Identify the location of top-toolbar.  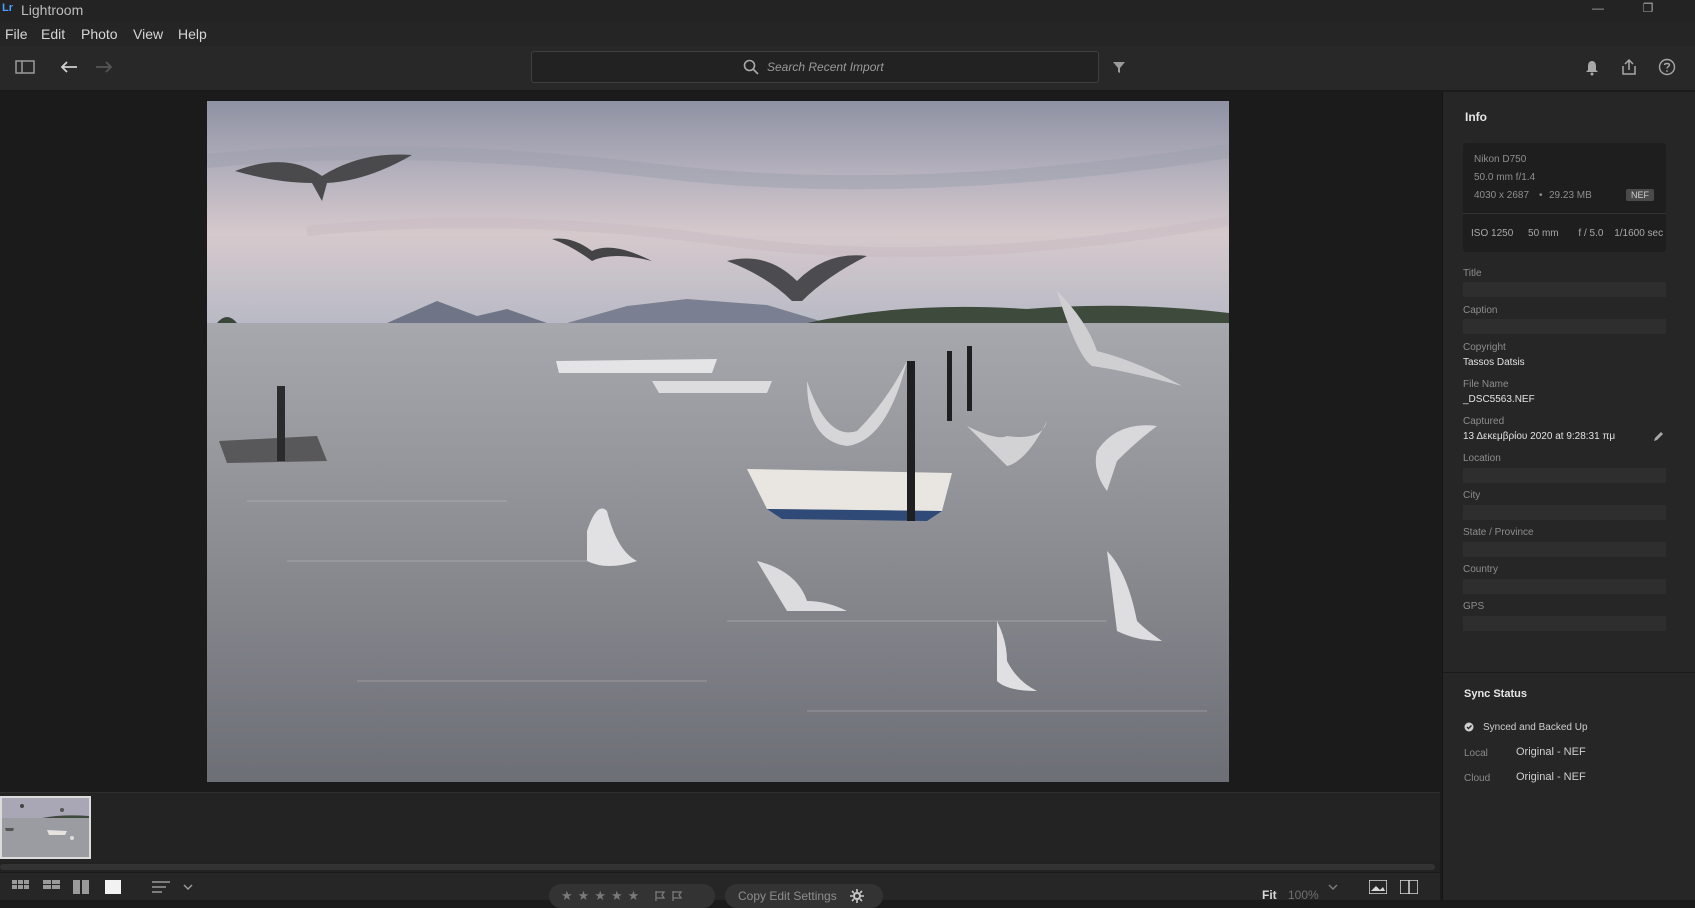
(847, 68).